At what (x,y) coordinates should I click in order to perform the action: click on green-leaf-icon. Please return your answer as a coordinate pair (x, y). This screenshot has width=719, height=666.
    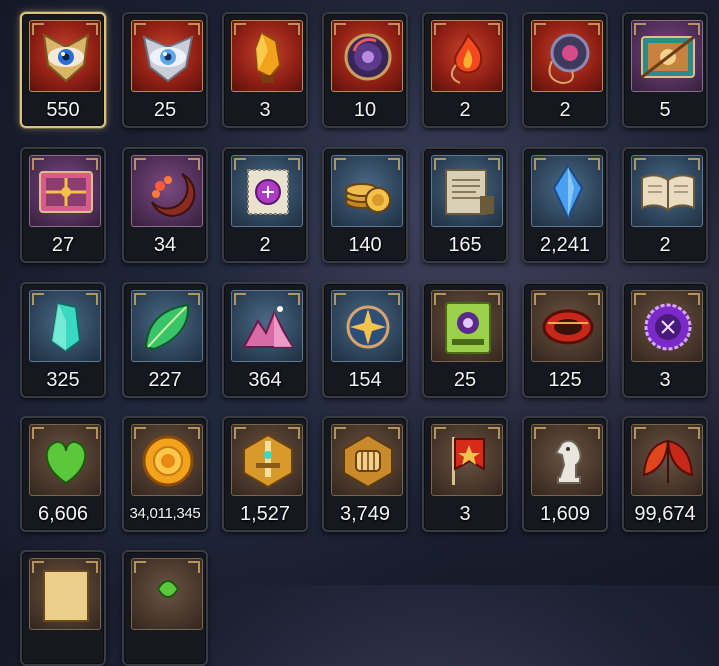
    Looking at the image, I should click on (167, 327).